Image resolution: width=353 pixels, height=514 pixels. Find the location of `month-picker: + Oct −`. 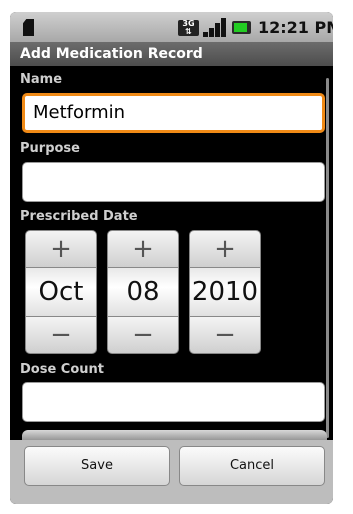

month-picker: + Oct − is located at coordinates (61, 292).